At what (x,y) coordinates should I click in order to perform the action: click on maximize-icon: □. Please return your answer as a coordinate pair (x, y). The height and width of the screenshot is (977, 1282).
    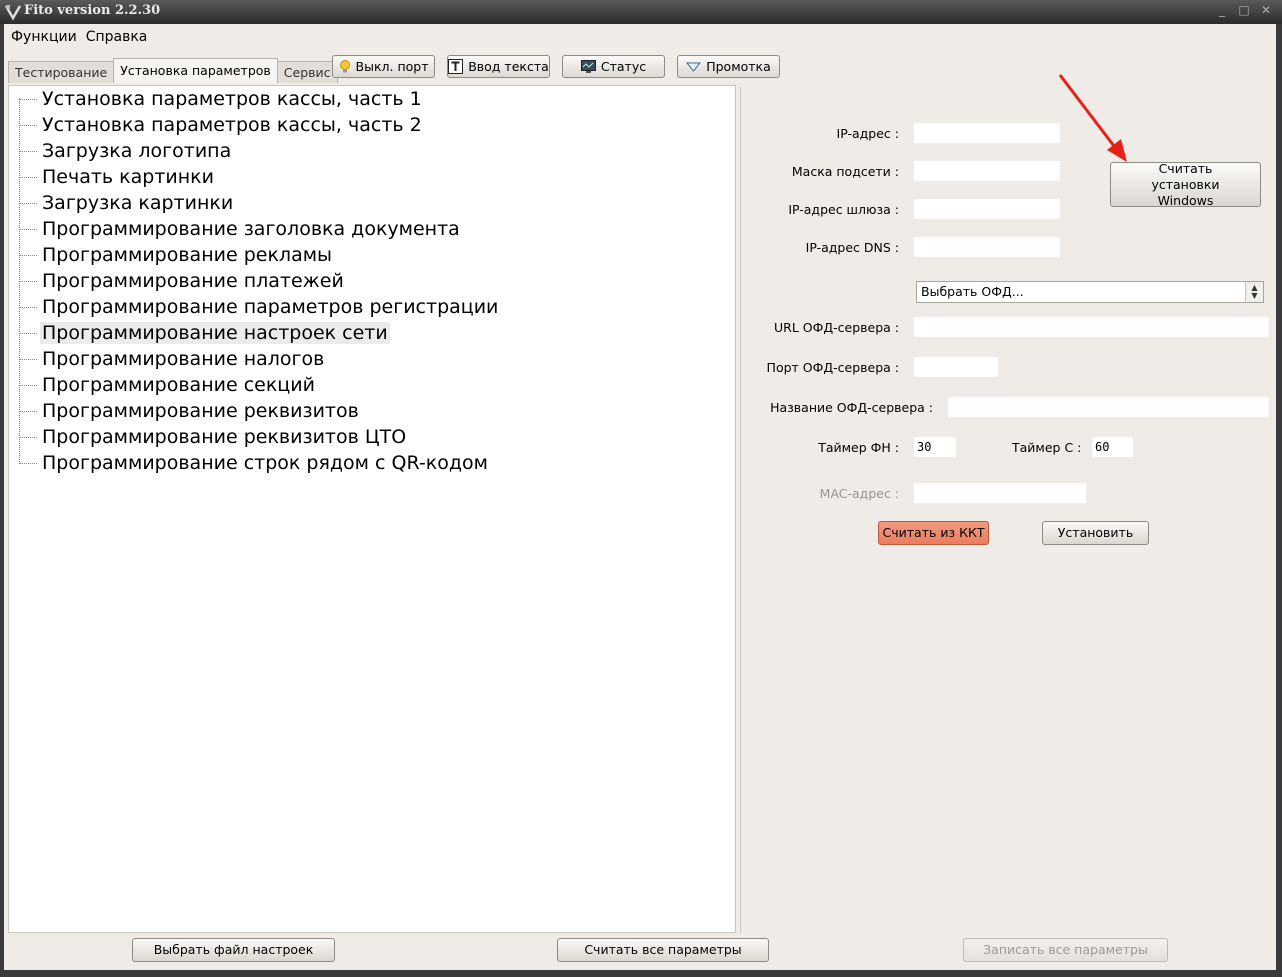
    Looking at the image, I should click on (1244, 10).